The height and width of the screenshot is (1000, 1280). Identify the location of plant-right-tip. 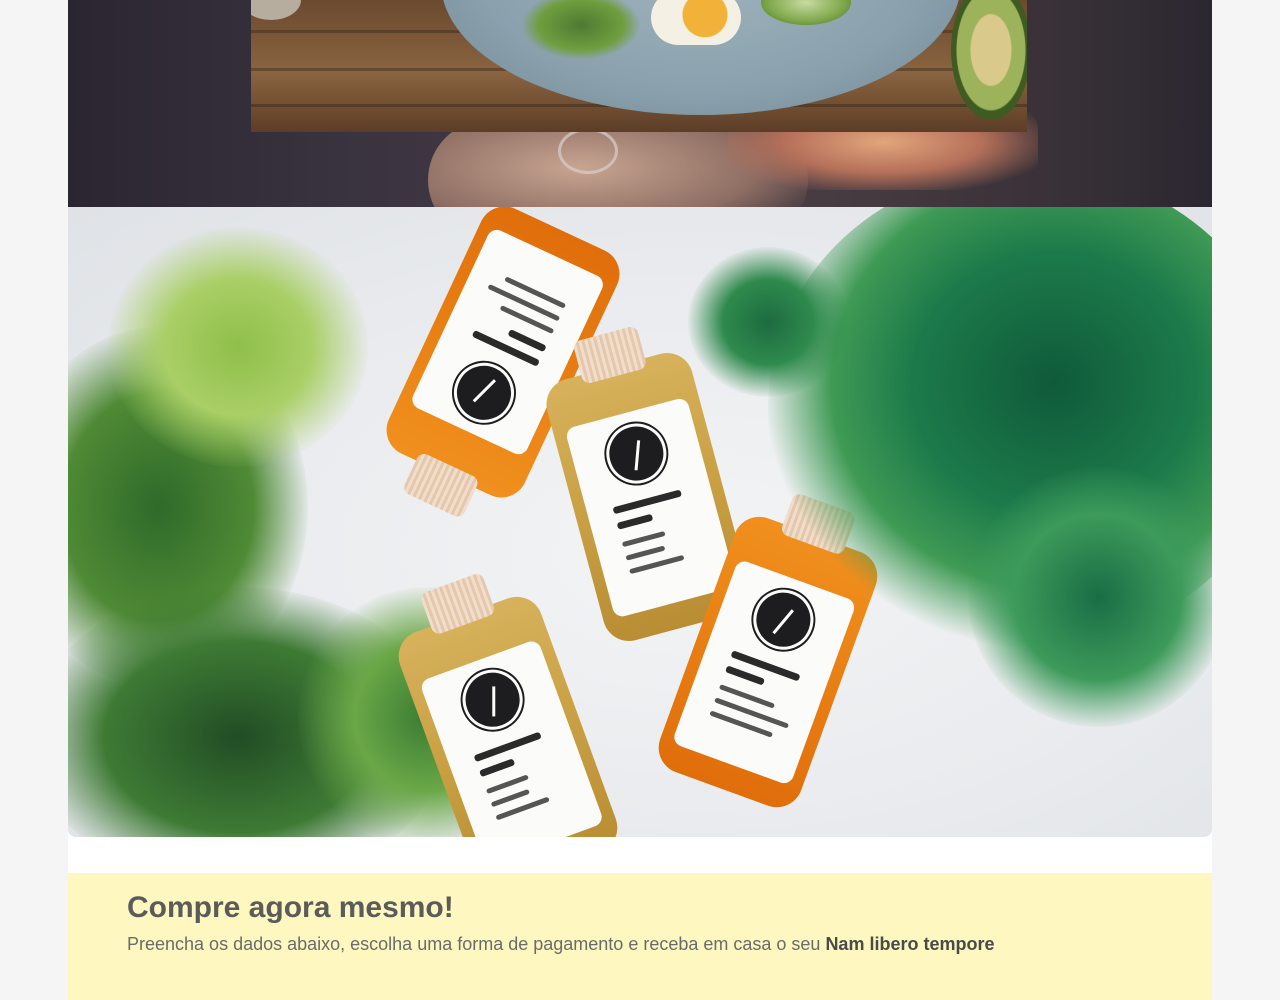
(768, 322).